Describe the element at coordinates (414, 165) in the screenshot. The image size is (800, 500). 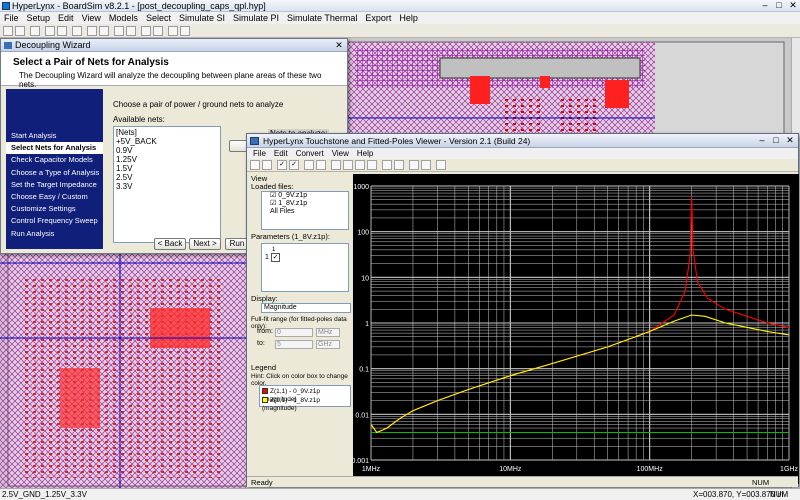
I see `markers-icon` at that location.